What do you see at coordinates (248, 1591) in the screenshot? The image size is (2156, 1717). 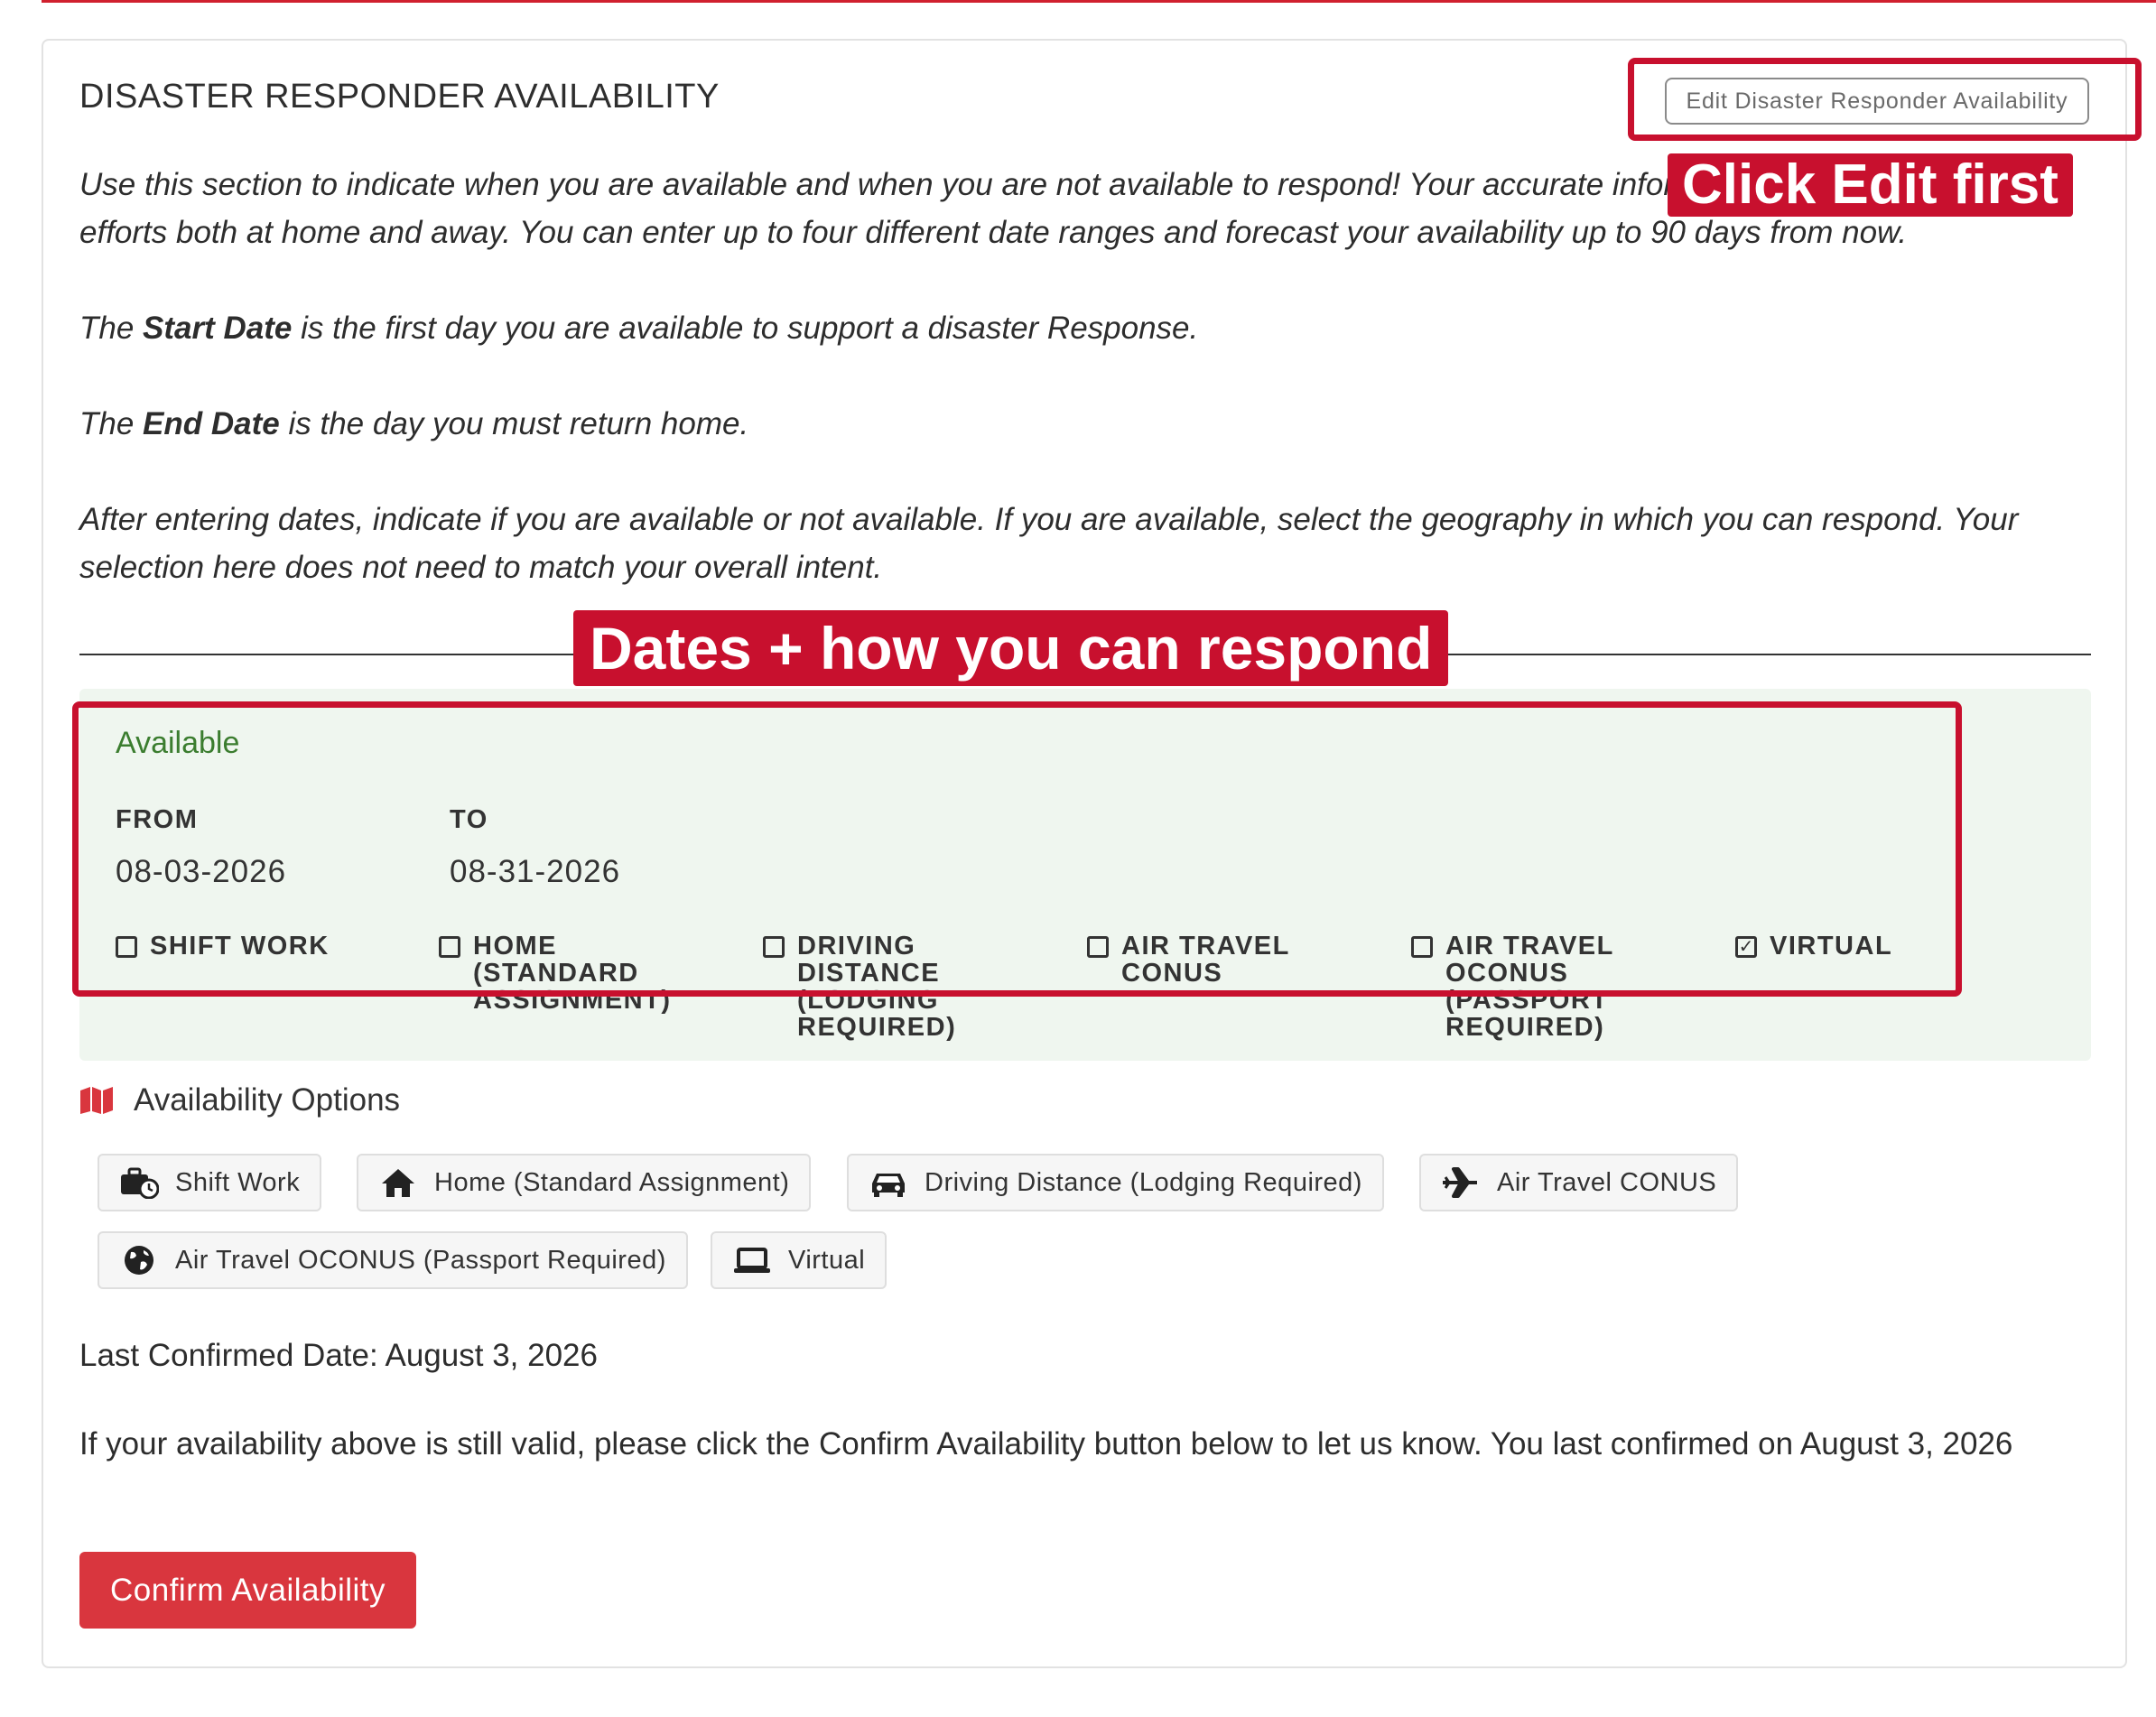 I see `confirm-availability-button: Confirm Availability` at bounding box center [248, 1591].